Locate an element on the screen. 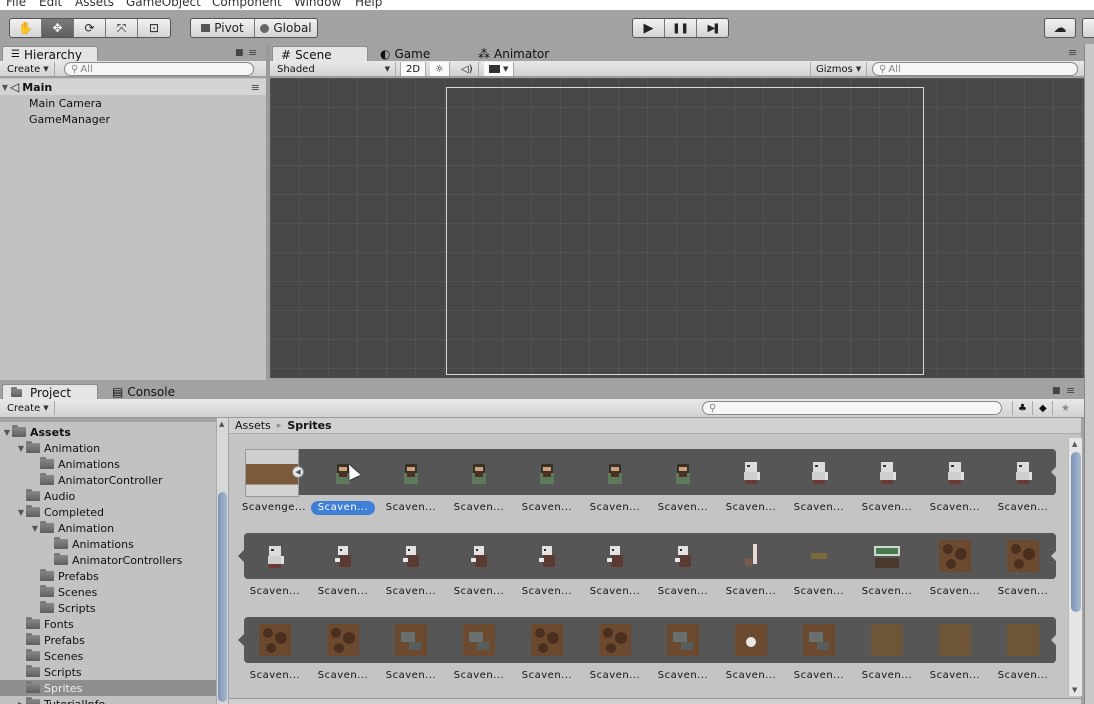 The height and width of the screenshot is (704, 1094). spritesheet-thumbnail: ◀ is located at coordinates (274, 473).